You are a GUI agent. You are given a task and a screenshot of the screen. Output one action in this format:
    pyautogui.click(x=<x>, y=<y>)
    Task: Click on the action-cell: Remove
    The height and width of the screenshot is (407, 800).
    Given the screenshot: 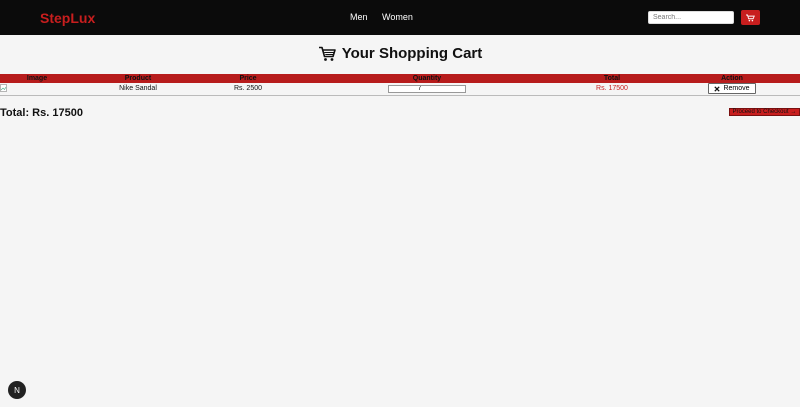 What is the action you would take?
    pyautogui.click(x=732, y=89)
    